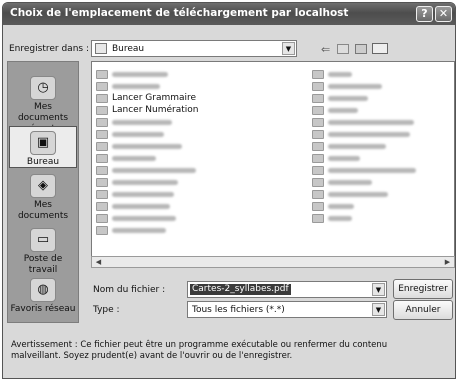  Describe the element at coordinates (43, 309) in the screenshot. I see `place-network-label: Favoris réseau` at that location.